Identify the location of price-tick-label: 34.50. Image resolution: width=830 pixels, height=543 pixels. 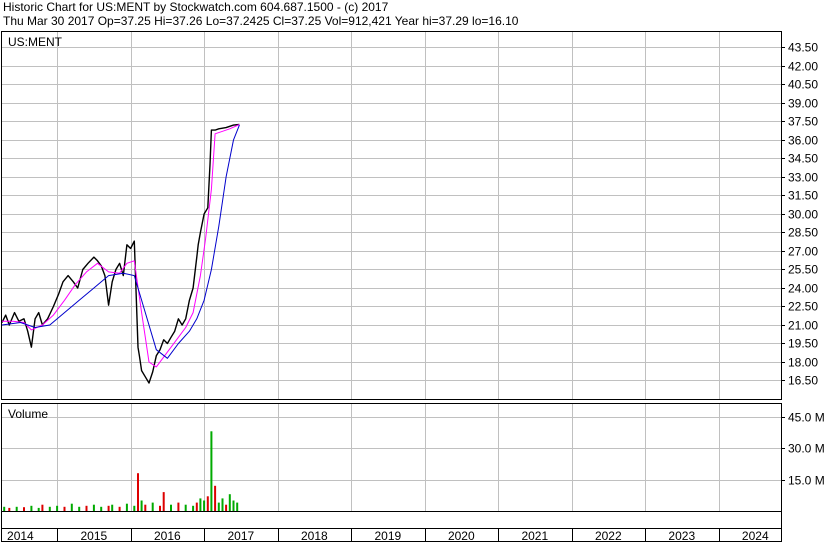
(803, 159).